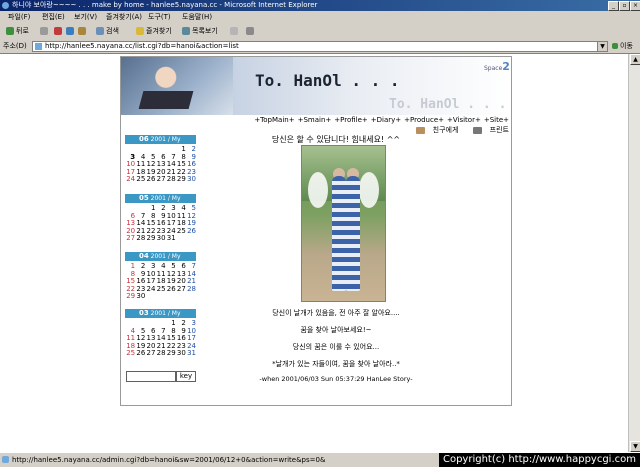 The width and height of the screenshot is (640, 467). What do you see at coordinates (19, 17) in the screenshot?
I see `menu-file: 파일(F)` at bounding box center [19, 17].